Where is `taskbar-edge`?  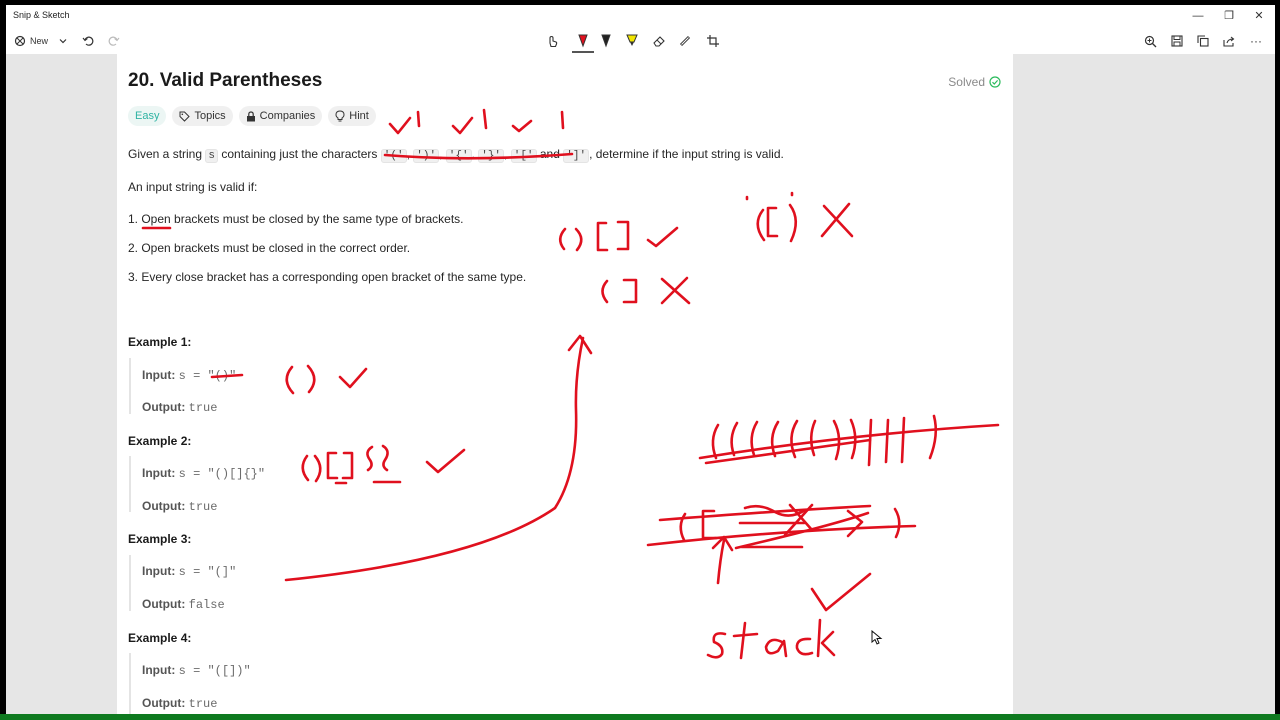 taskbar-edge is located at coordinates (640, 717).